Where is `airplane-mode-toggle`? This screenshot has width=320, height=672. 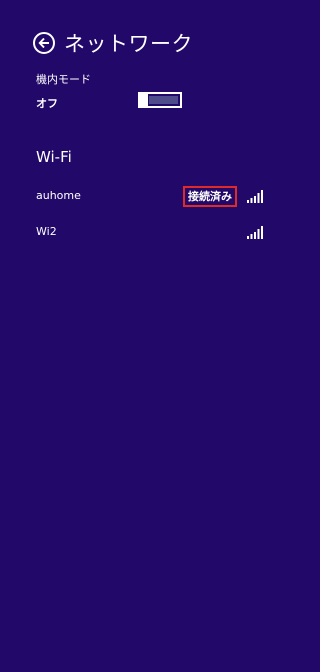
airplane-mode-toggle is located at coordinates (160, 100).